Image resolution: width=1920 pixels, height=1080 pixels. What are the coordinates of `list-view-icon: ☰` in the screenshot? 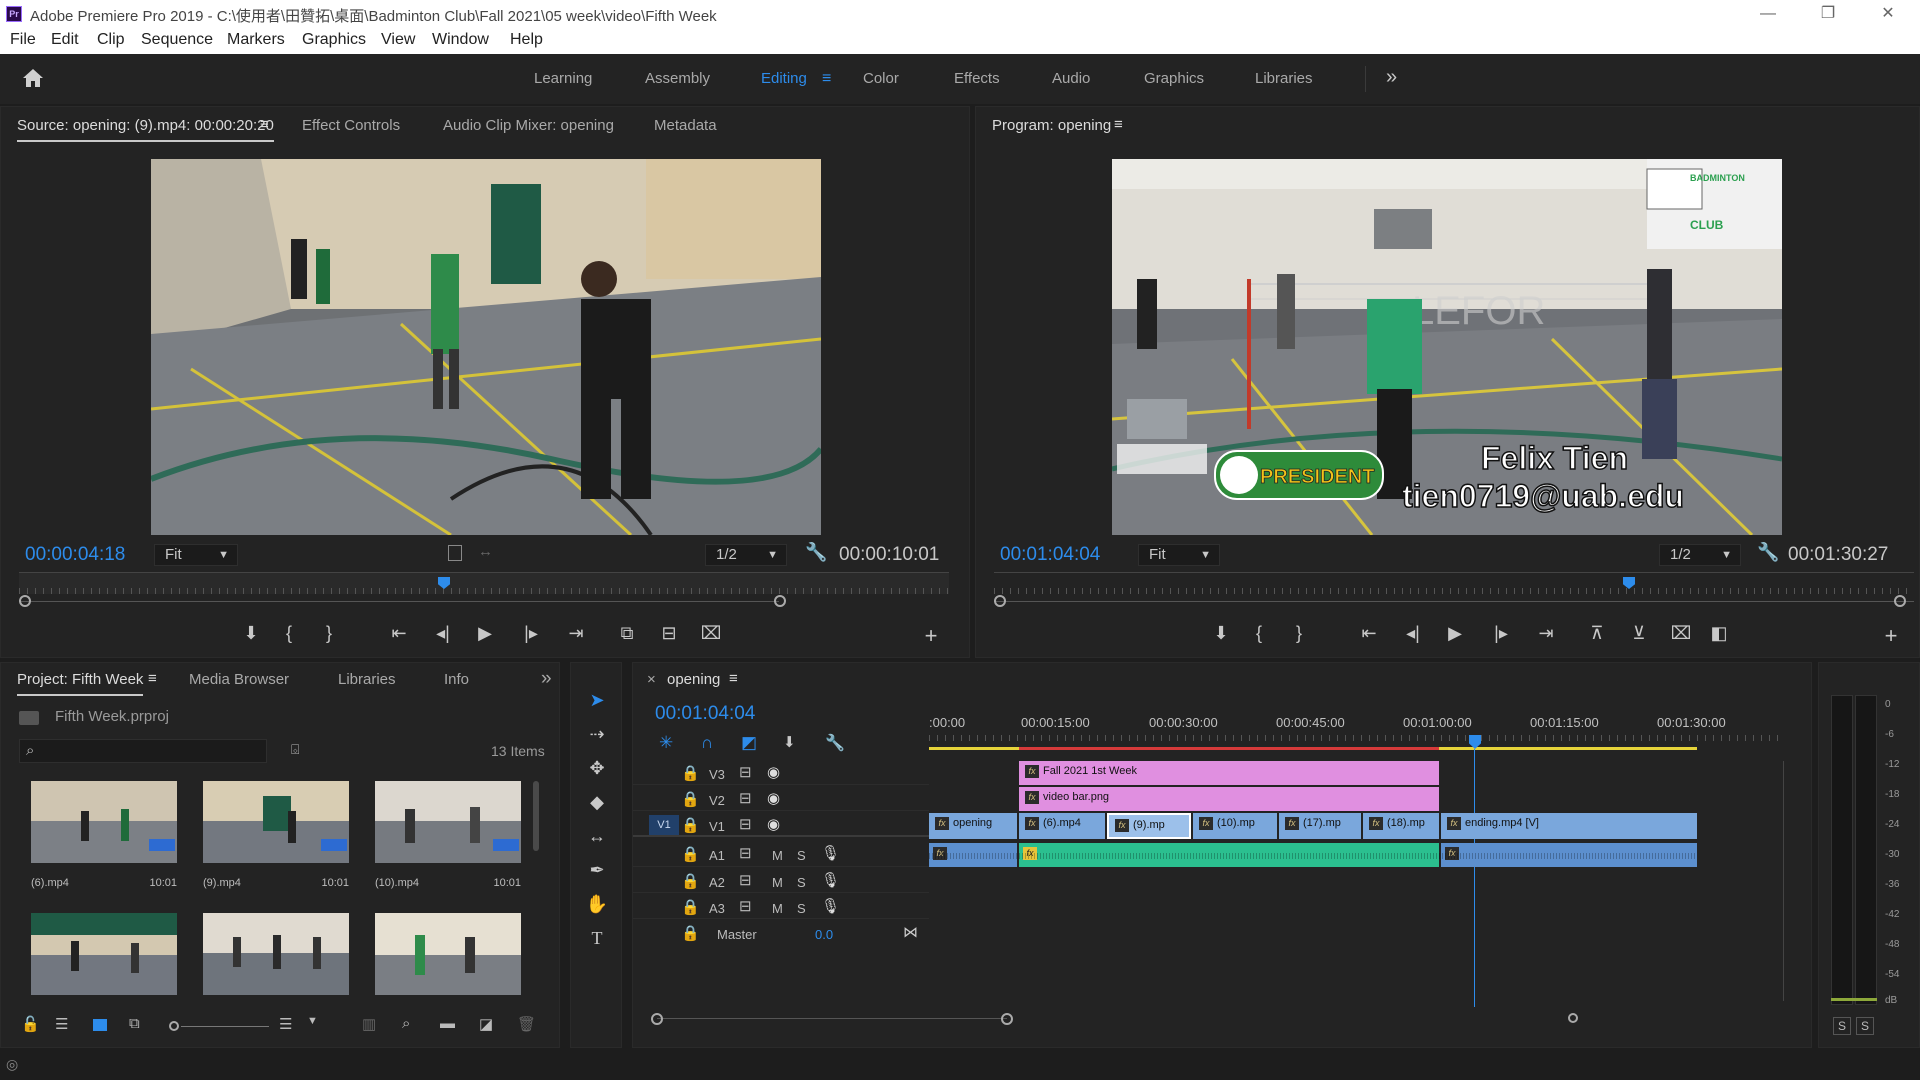 It's located at (61, 1024).